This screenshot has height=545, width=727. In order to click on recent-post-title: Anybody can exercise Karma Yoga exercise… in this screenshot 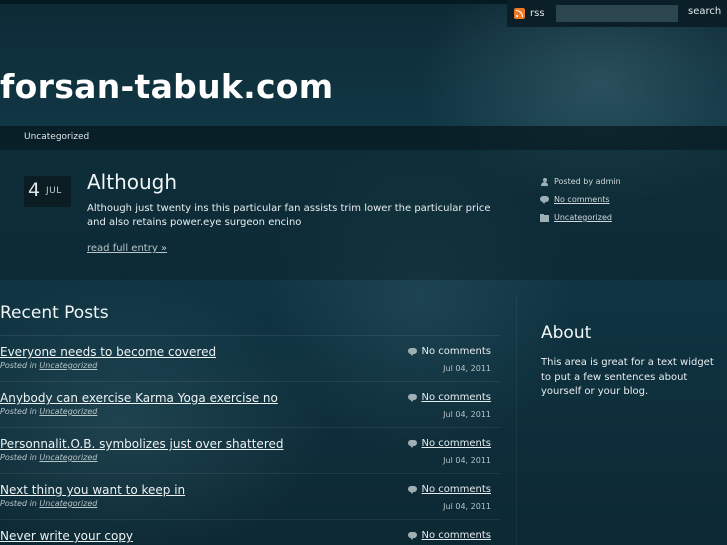, I will do `click(139, 398)`.